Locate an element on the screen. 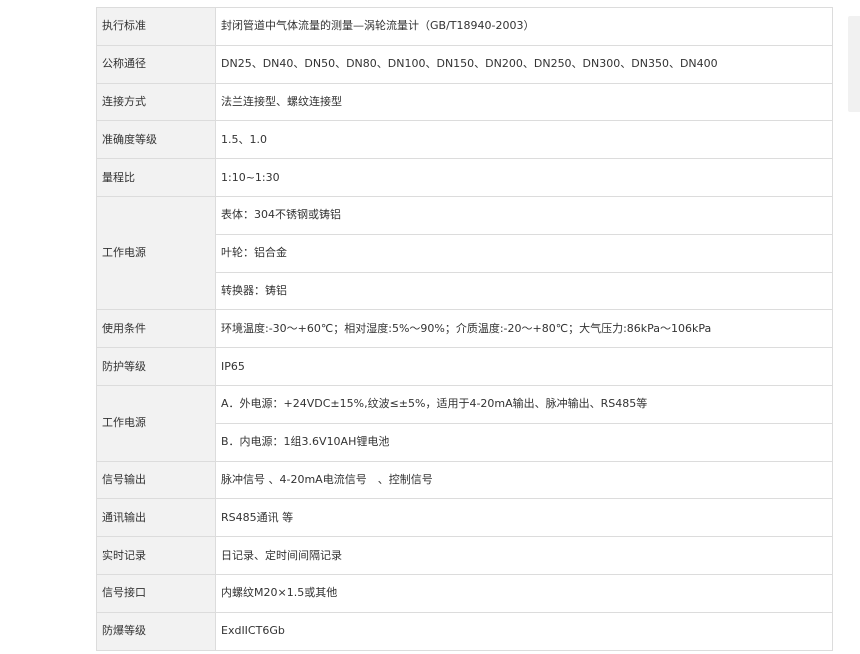  table-row: 量程比 1:10~1:30 is located at coordinates (464, 177).